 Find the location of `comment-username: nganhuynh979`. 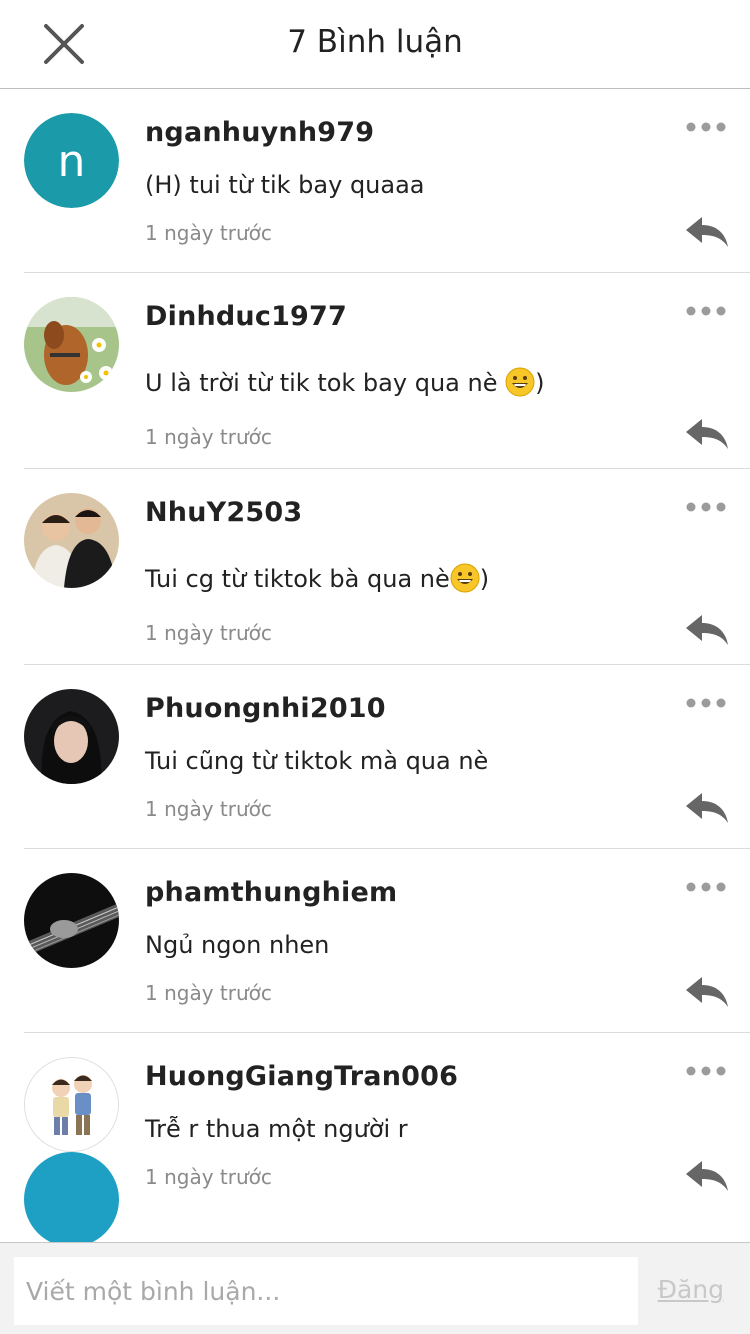

comment-username: nganhuynh979 is located at coordinates (259, 132).